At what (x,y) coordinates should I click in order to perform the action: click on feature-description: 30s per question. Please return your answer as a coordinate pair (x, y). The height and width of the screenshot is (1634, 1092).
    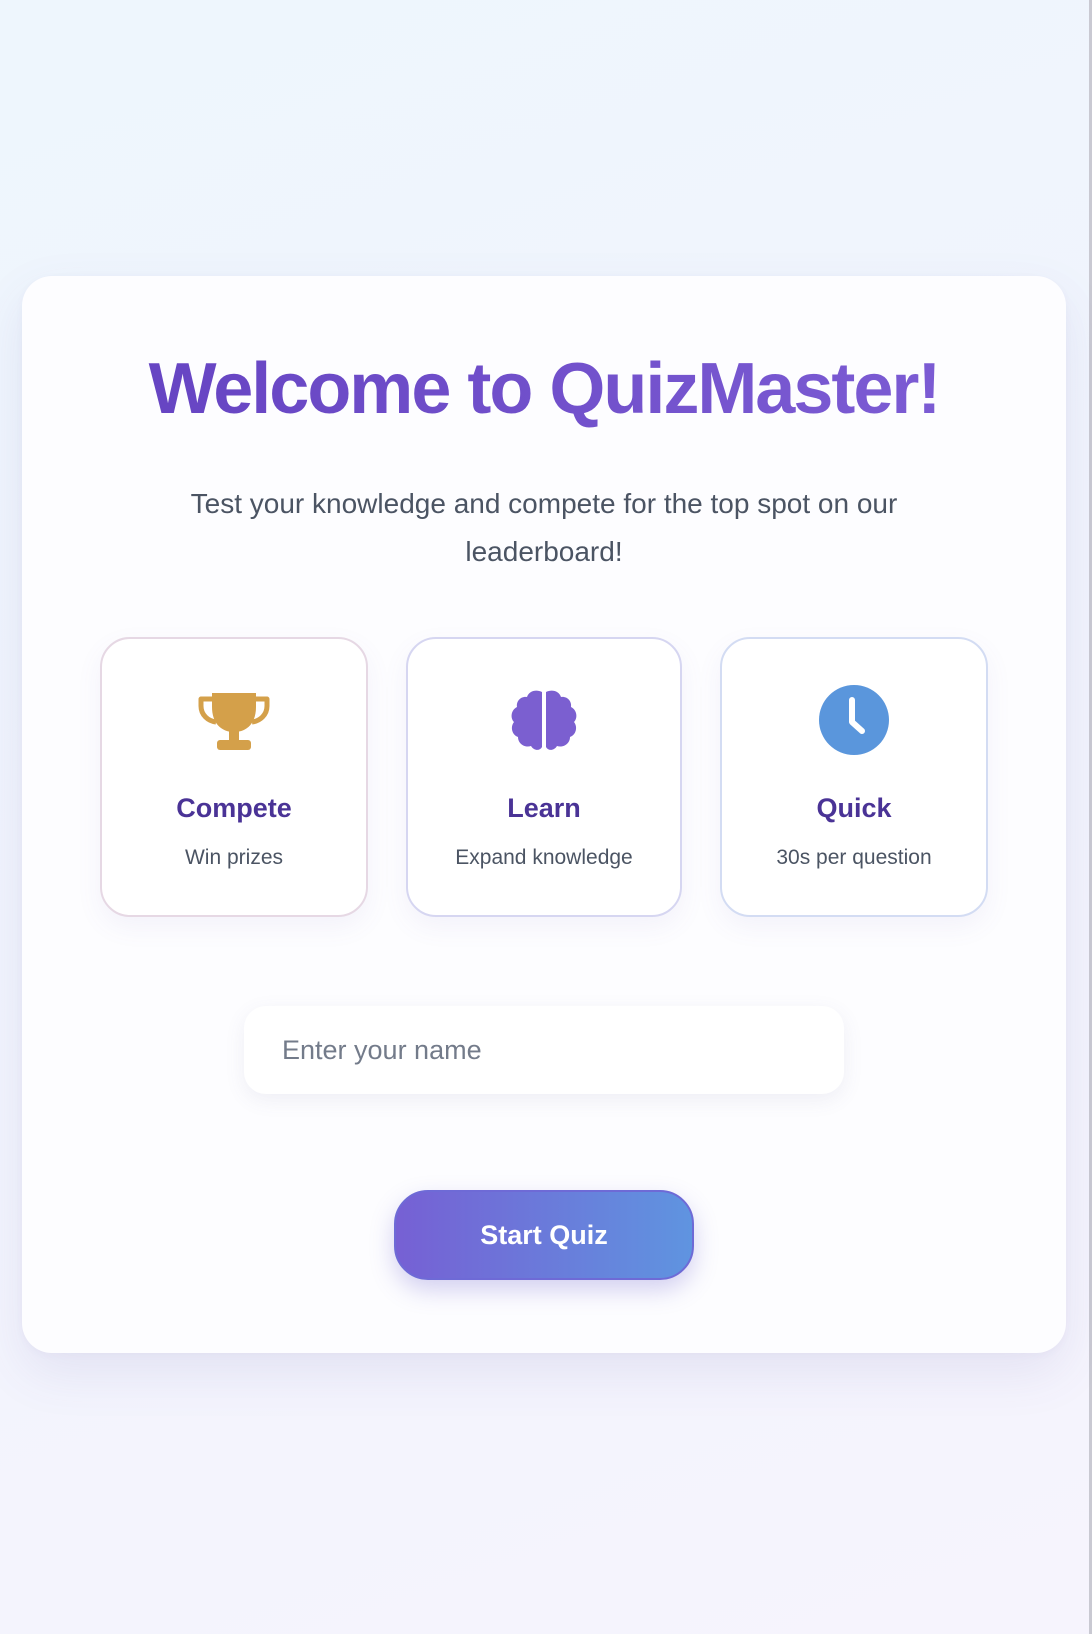
    Looking at the image, I should click on (854, 857).